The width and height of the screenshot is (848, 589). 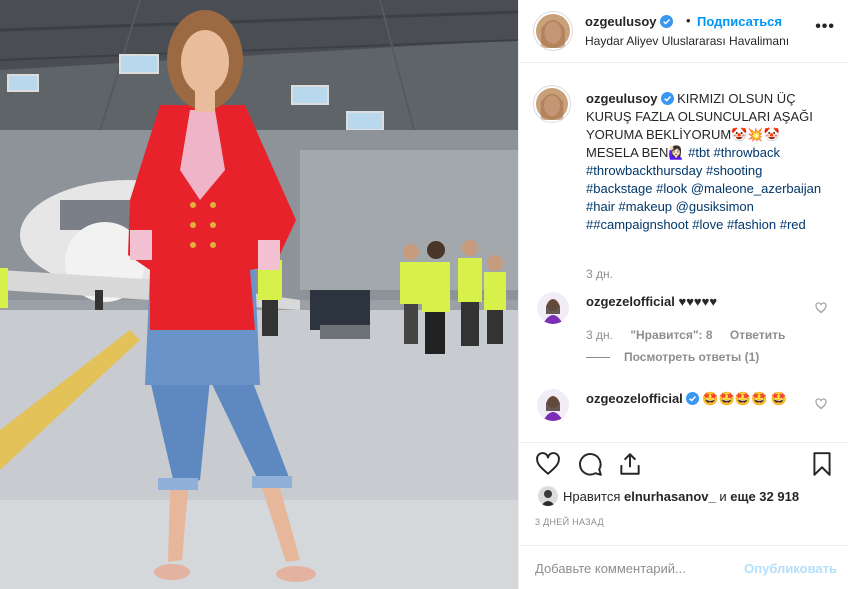 I want to click on post-location: Haydar Aliyev Uluslararası Havalimanı, so click(x=687, y=41).